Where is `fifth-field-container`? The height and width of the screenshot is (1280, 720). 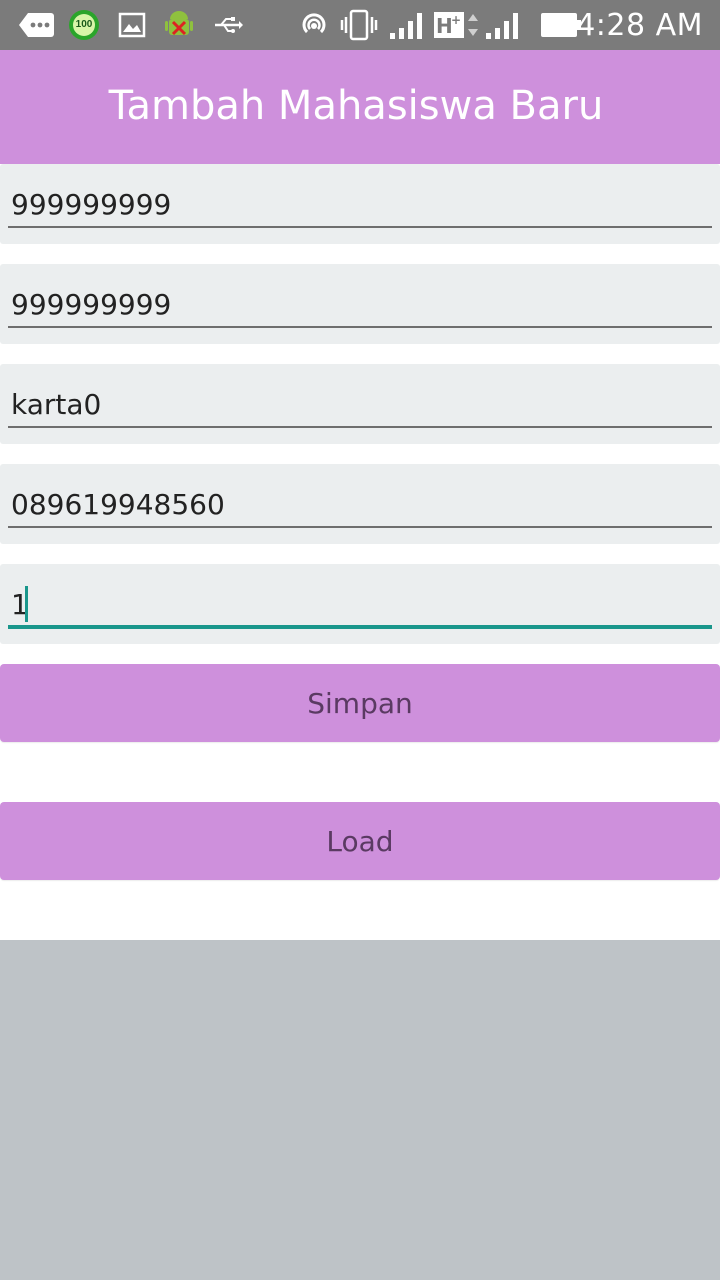 fifth-field-container is located at coordinates (360, 604).